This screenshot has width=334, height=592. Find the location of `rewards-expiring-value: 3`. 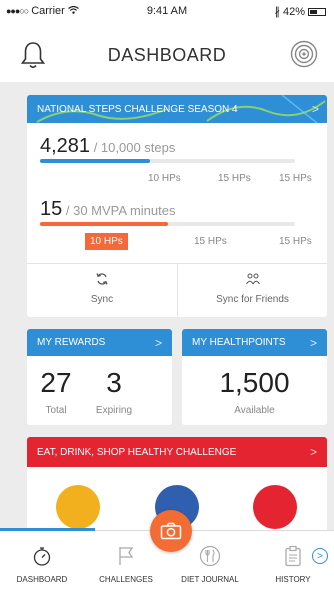

rewards-expiring-value: 3 is located at coordinates (114, 382).